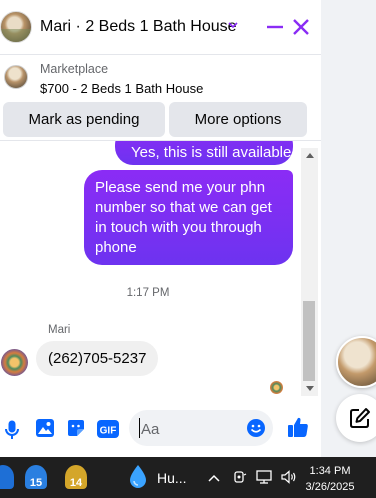 This screenshot has width=376, height=498. I want to click on badge-count: 15, so click(36, 483).